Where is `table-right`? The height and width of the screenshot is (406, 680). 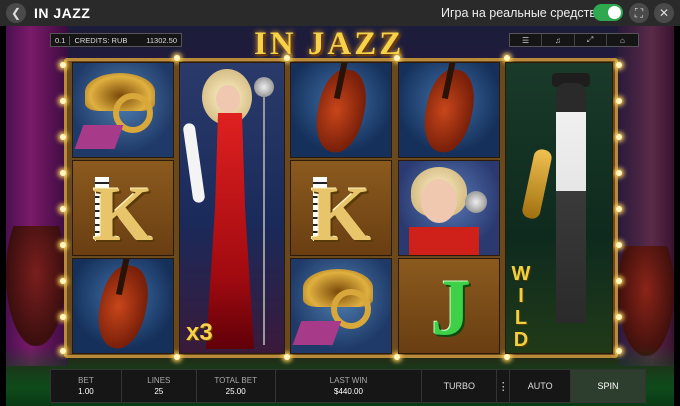
table-right is located at coordinates (646, 301).